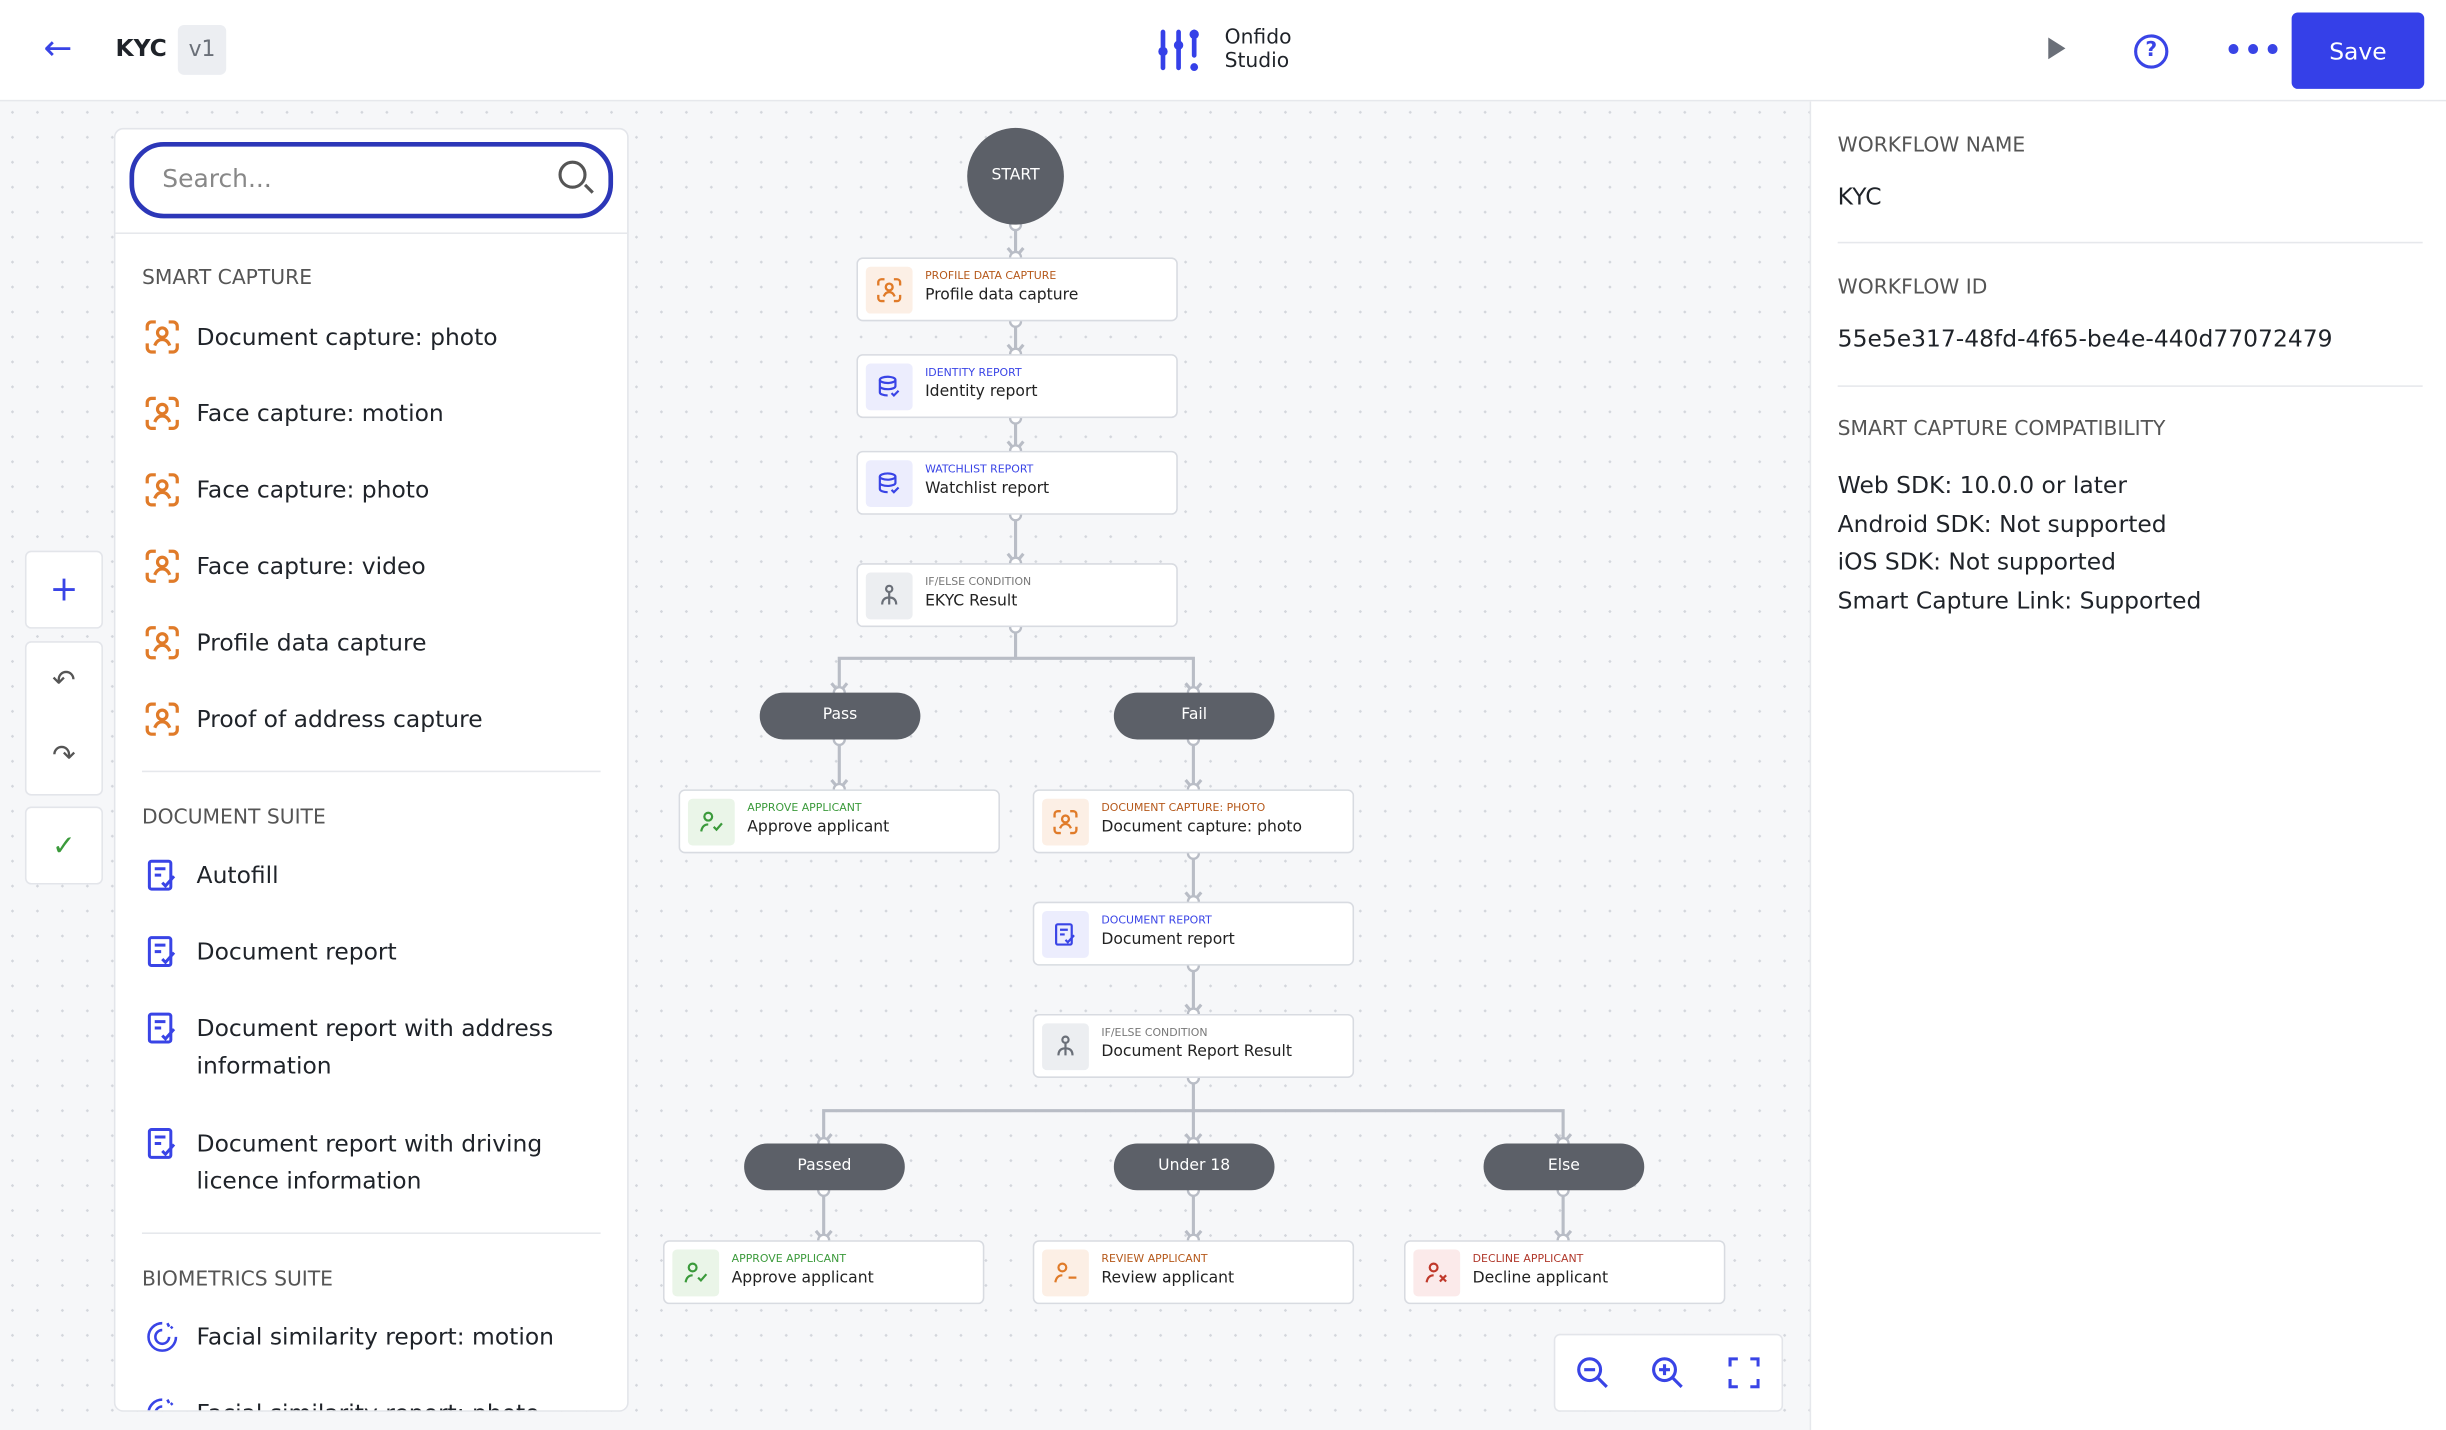 The width and height of the screenshot is (2446, 1430). I want to click on library-item: Autofill, so click(368, 874).